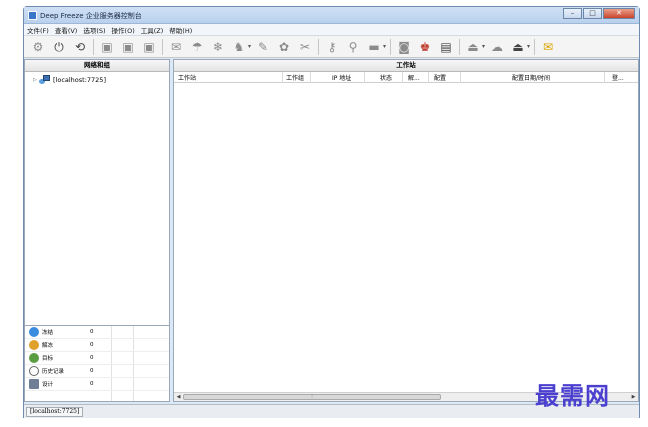  What do you see at coordinates (187, 77) in the screenshot?
I see `column-workstation: 工作站` at bounding box center [187, 77].